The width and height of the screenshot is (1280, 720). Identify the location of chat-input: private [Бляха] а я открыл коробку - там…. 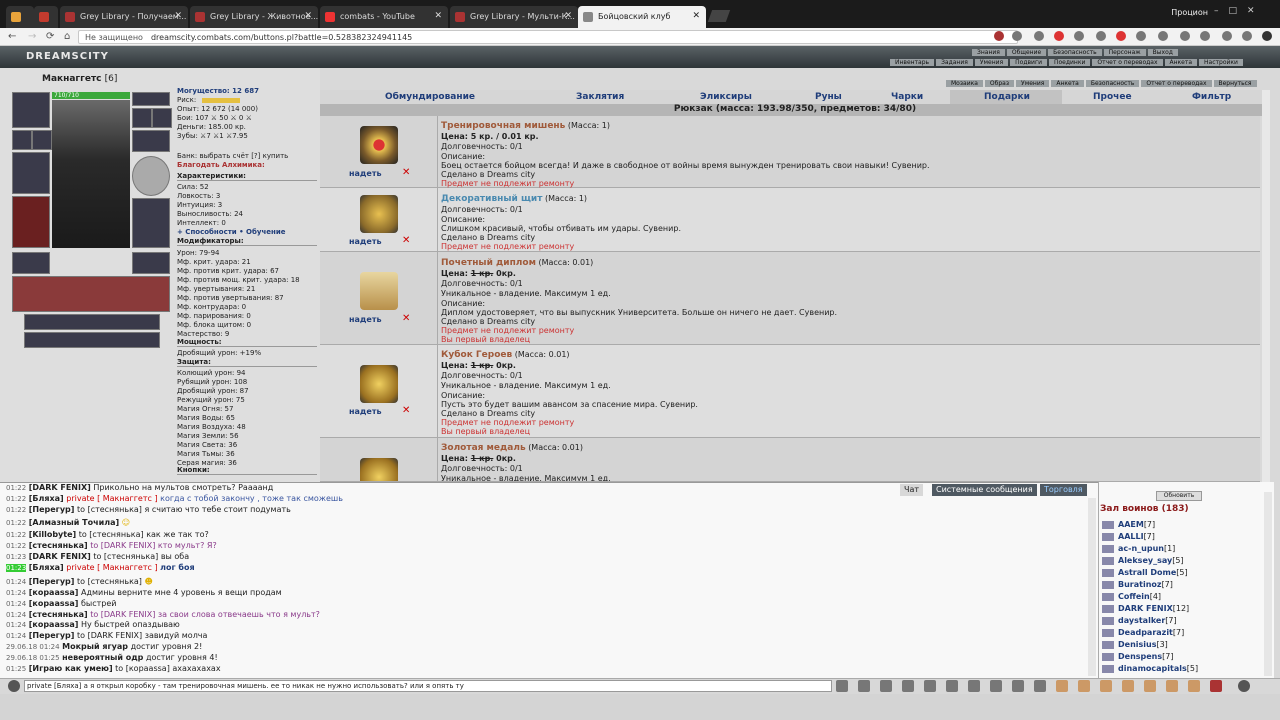
(428, 686).